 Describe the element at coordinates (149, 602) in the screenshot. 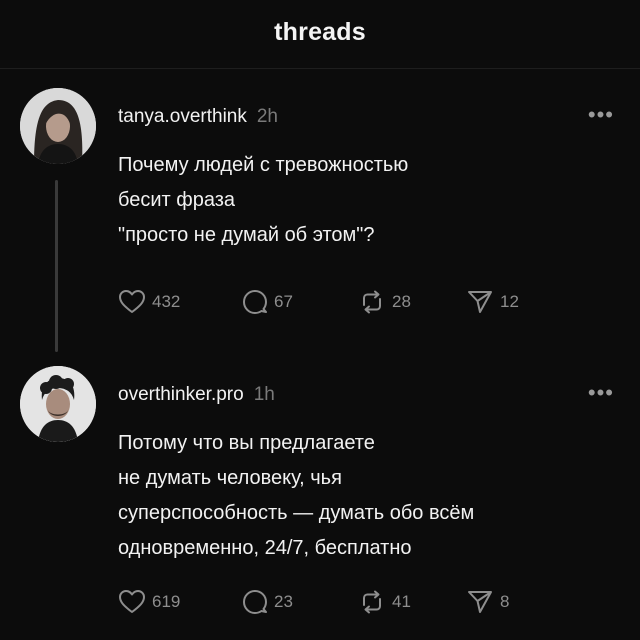

I see `like-button: 619` at that location.